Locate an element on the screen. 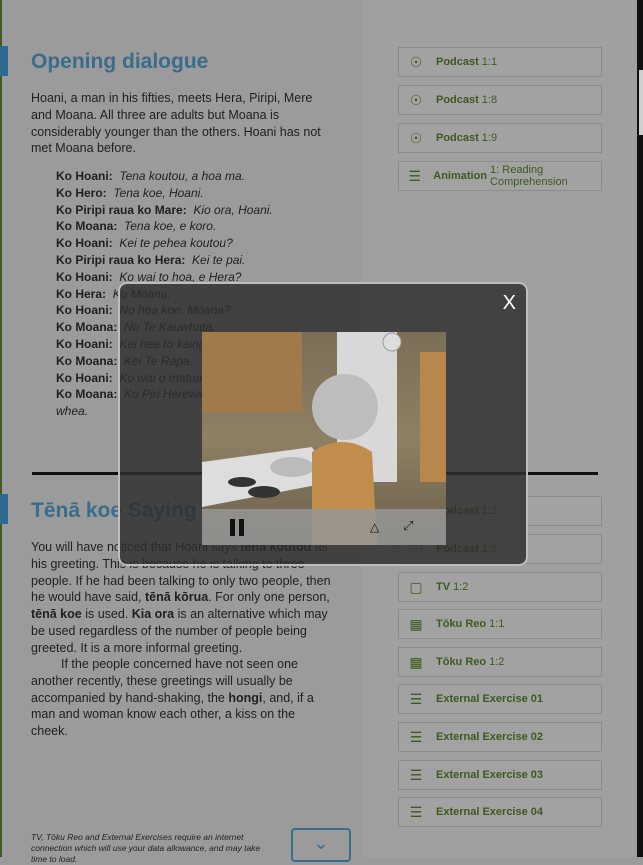  dialogue-line: Ko Piripi raua ko Hera: Kei te pai. is located at coordinates (164, 260).